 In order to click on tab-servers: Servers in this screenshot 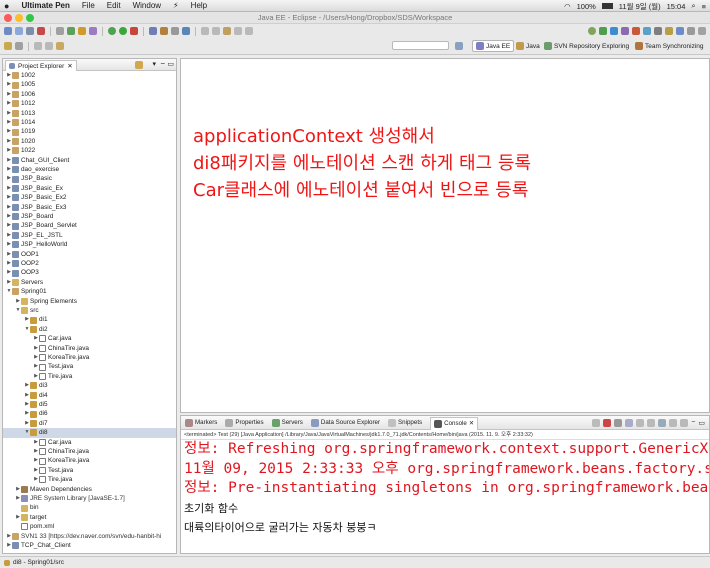, I will do `click(287, 422)`.